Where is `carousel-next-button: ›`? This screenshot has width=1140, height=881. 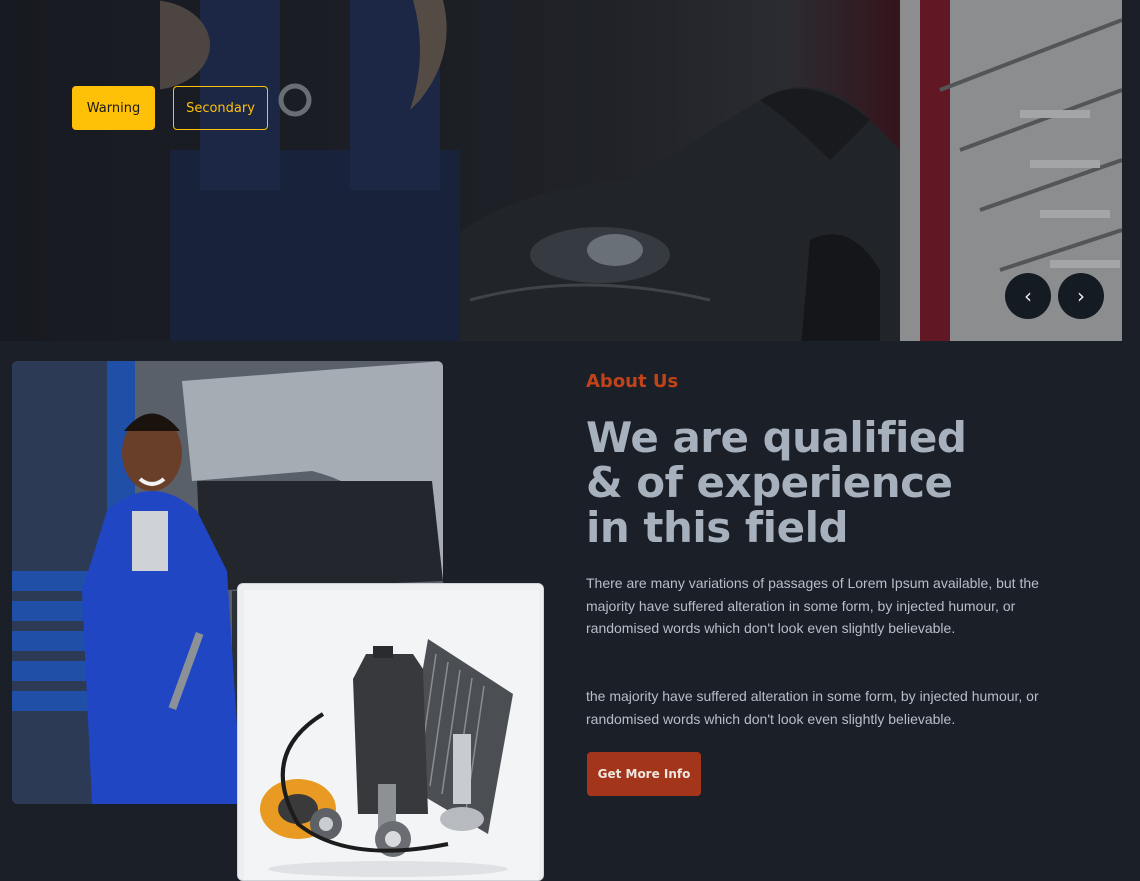 carousel-next-button: › is located at coordinates (1081, 296).